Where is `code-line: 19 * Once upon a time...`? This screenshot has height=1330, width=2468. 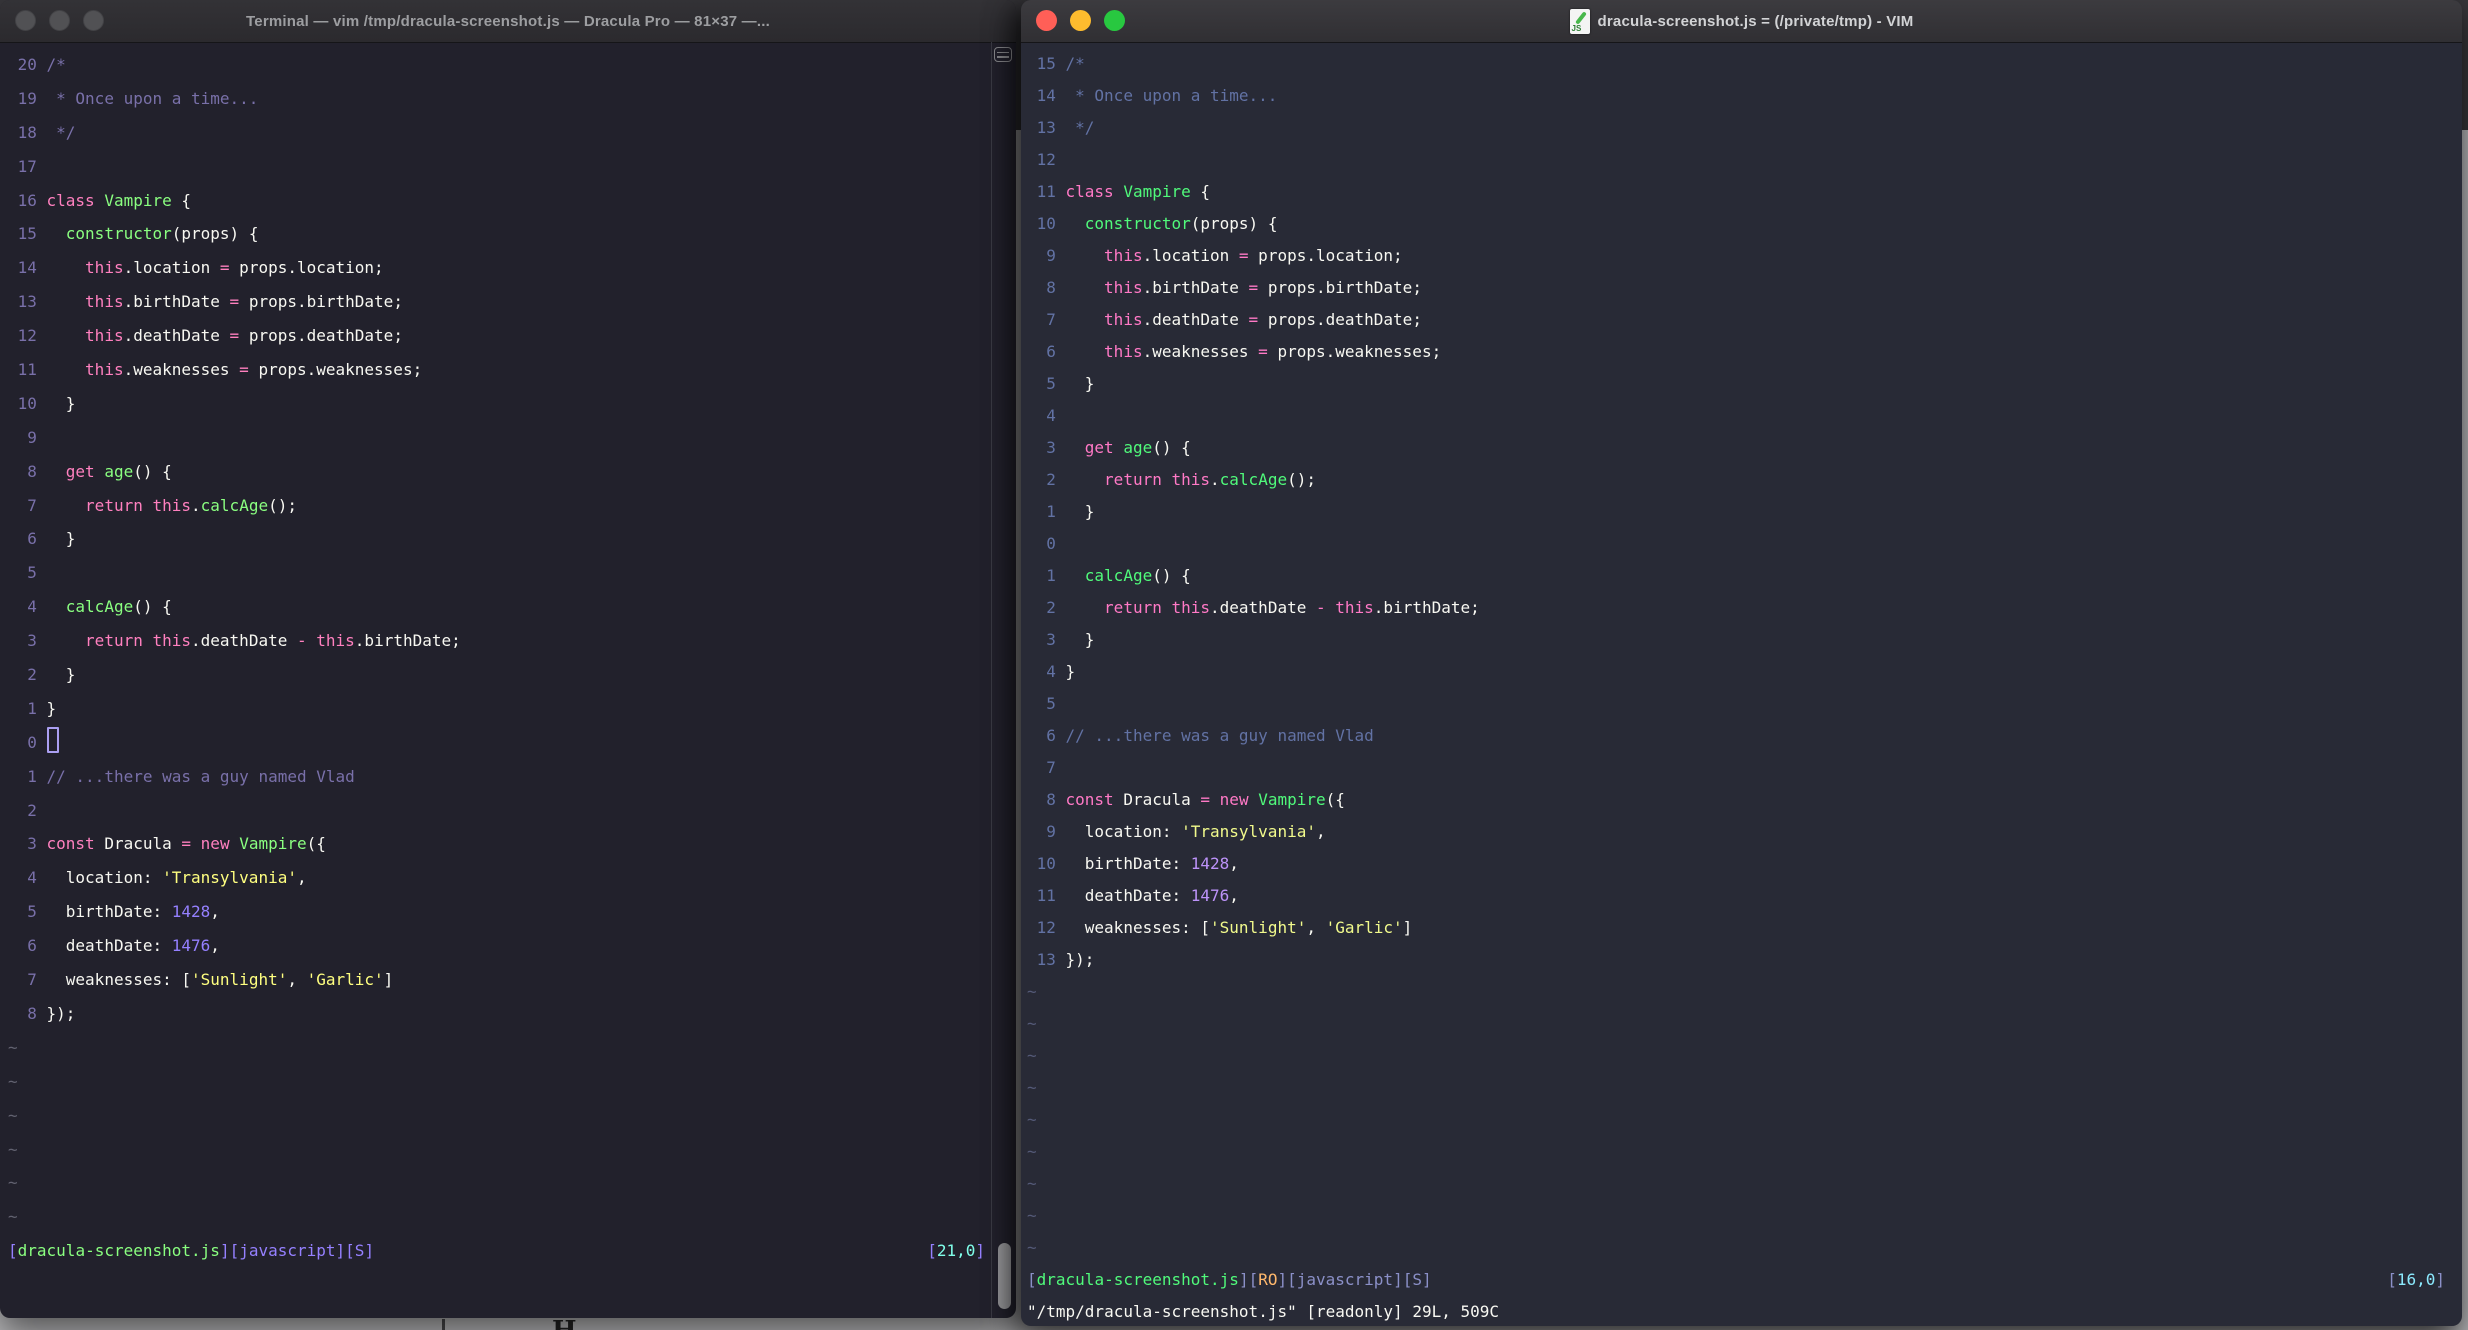
code-line: 19 * Once upon a time... is located at coordinates (496, 99).